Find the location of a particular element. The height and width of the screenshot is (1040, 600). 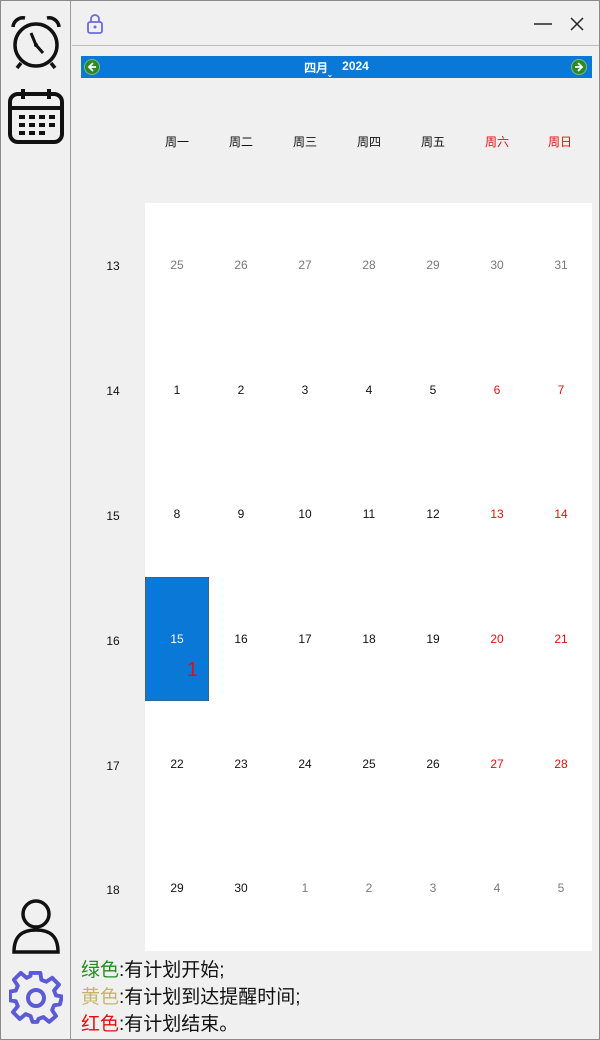

week-number: 18 is located at coordinates (113, 890).